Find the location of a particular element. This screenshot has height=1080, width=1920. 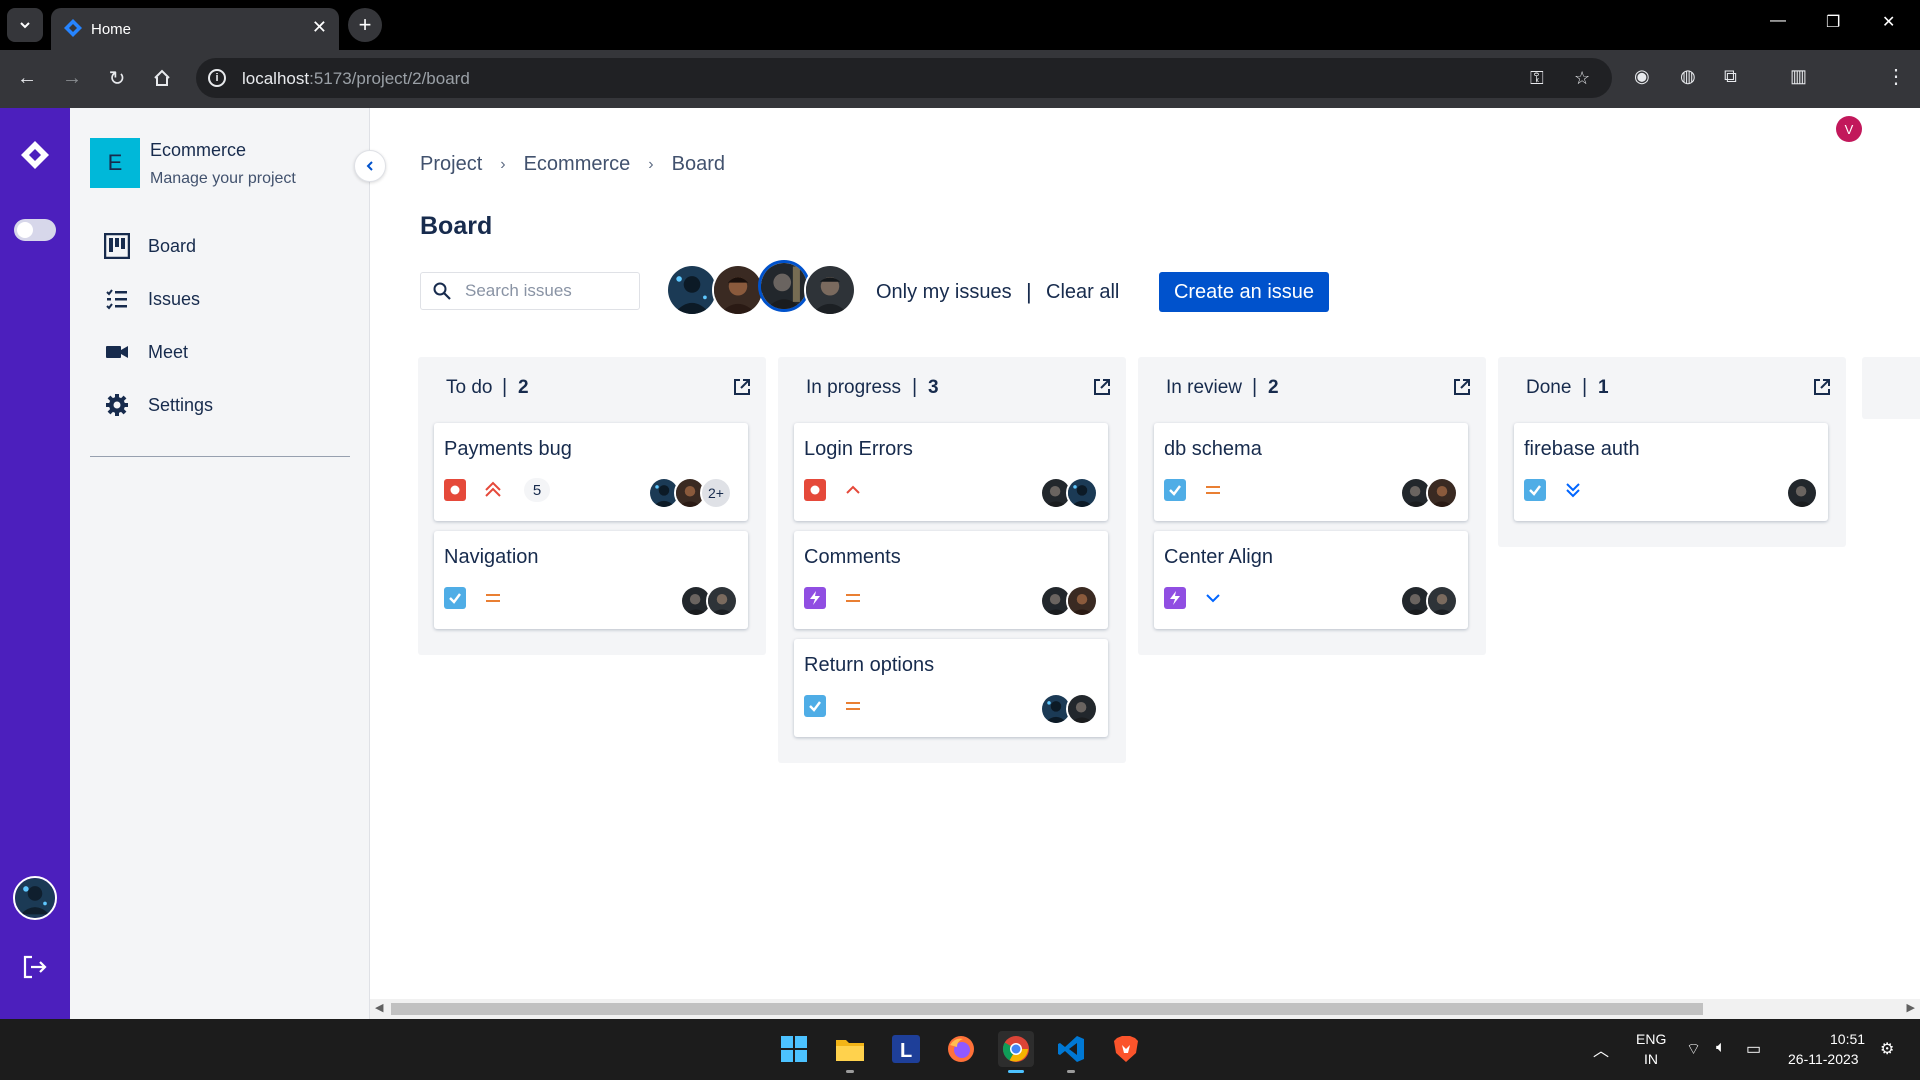

window-close-icon: ✕ is located at coordinates (1888, 22).